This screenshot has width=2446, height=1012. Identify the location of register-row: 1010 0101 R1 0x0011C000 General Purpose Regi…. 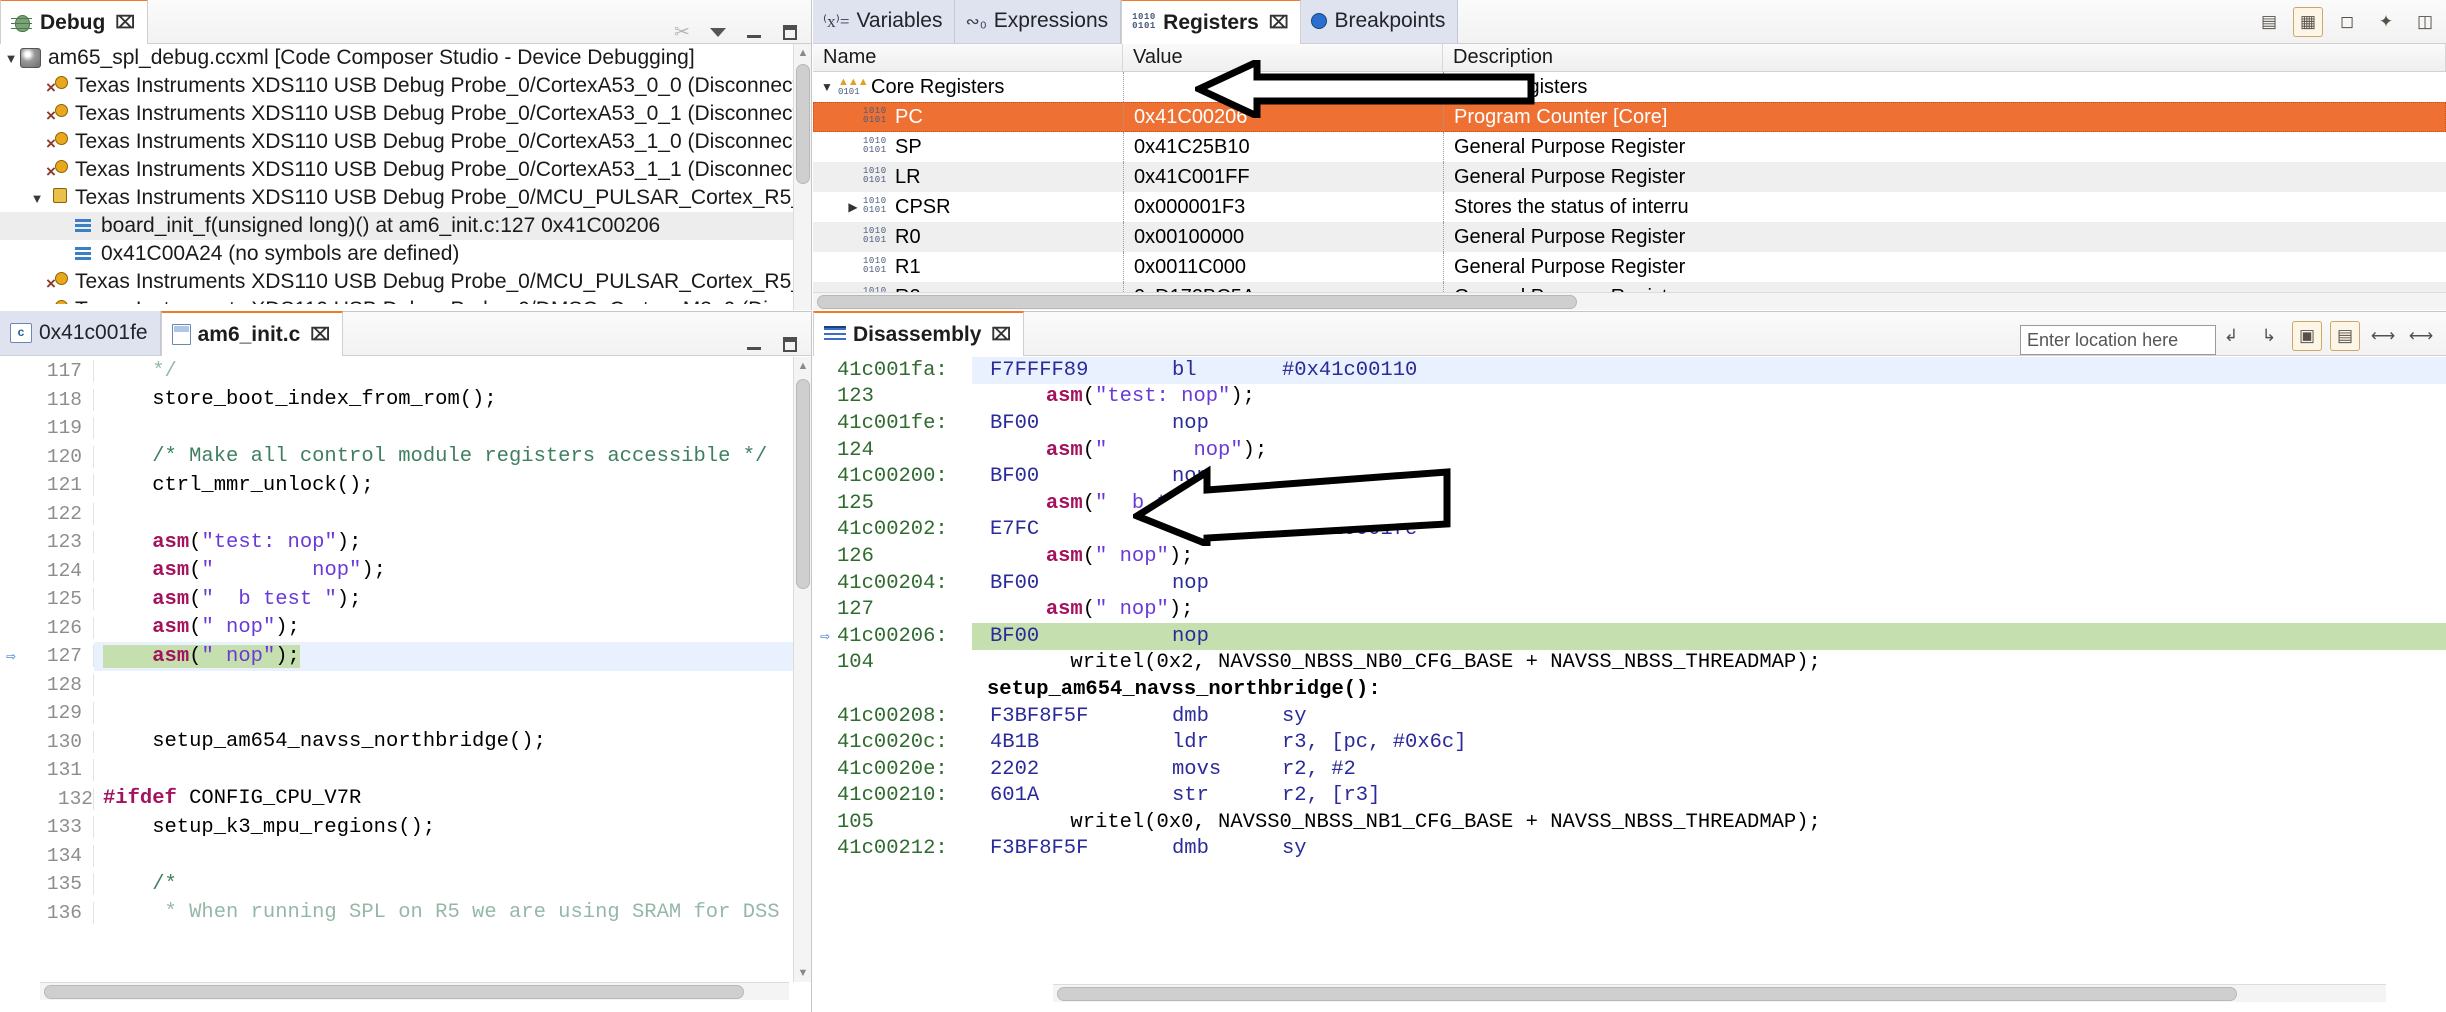
(1629, 267).